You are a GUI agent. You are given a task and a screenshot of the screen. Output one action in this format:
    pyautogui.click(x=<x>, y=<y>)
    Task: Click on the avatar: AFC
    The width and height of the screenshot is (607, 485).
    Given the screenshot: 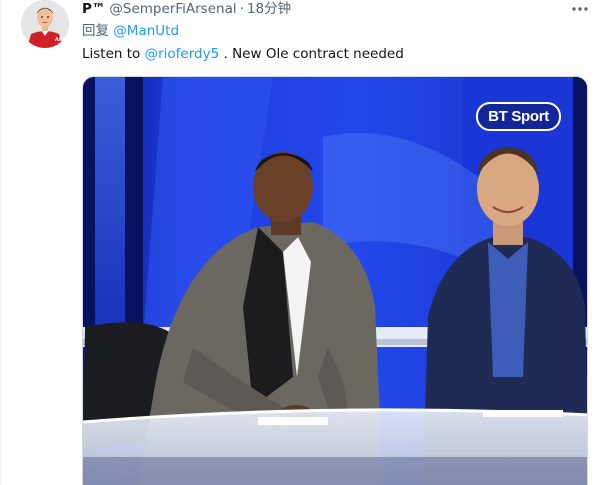 What is the action you would take?
    pyautogui.click(x=45, y=24)
    